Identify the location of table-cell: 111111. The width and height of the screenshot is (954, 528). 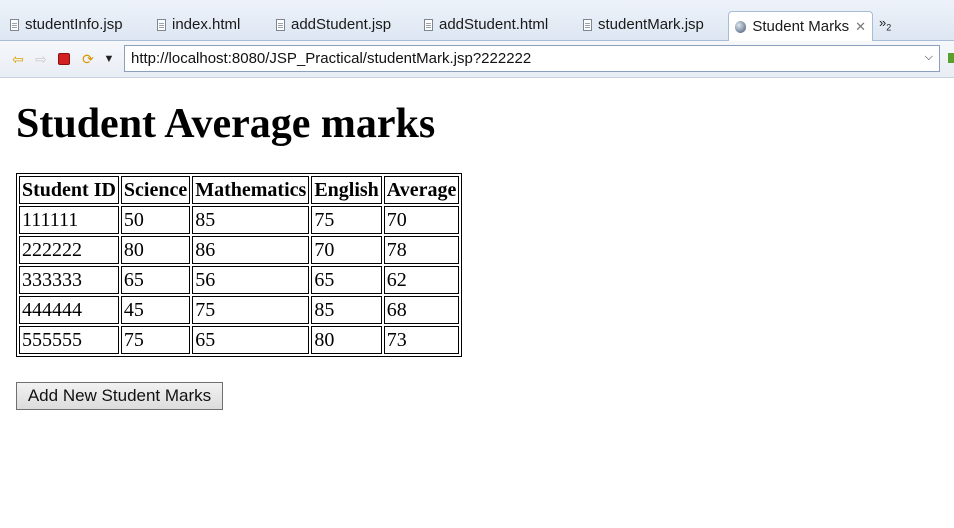
(69, 220).